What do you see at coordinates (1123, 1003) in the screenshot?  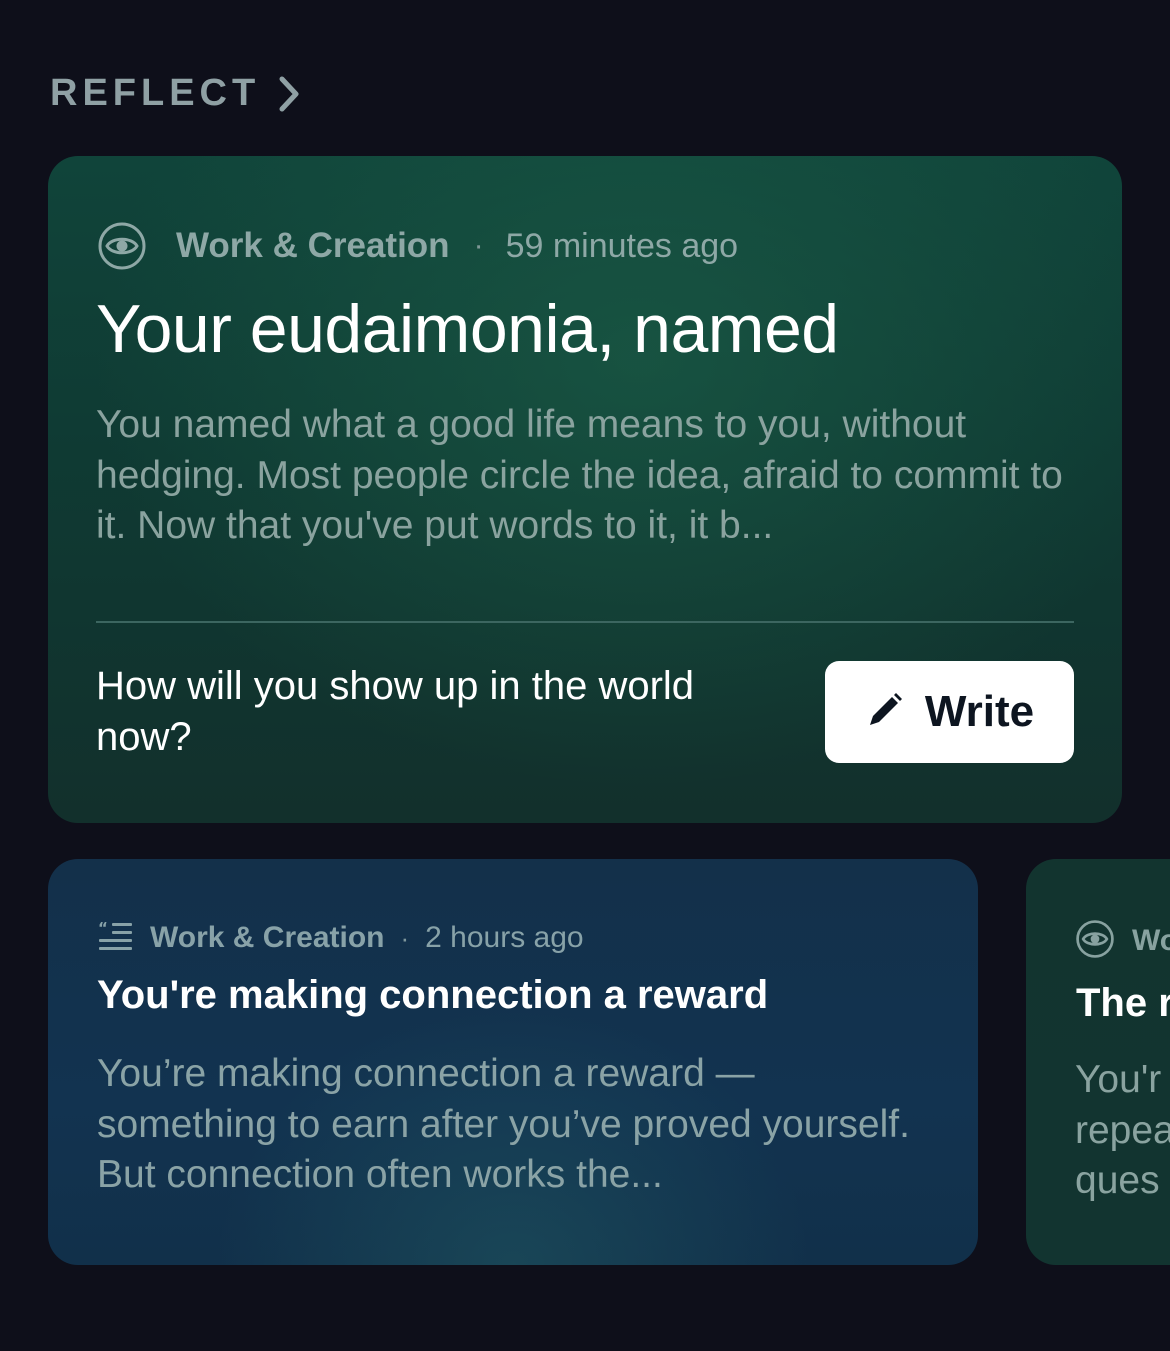 I see `card-title: The r` at bounding box center [1123, 1003].